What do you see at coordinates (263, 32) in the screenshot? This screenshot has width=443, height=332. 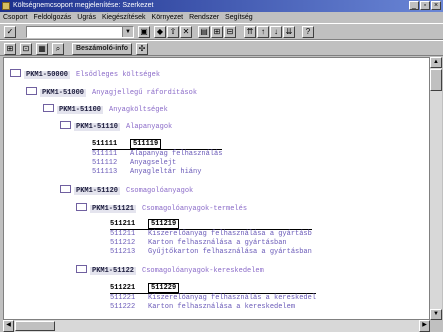 I see `previous-page-icon: ↑` at bounding box center [263, 32].